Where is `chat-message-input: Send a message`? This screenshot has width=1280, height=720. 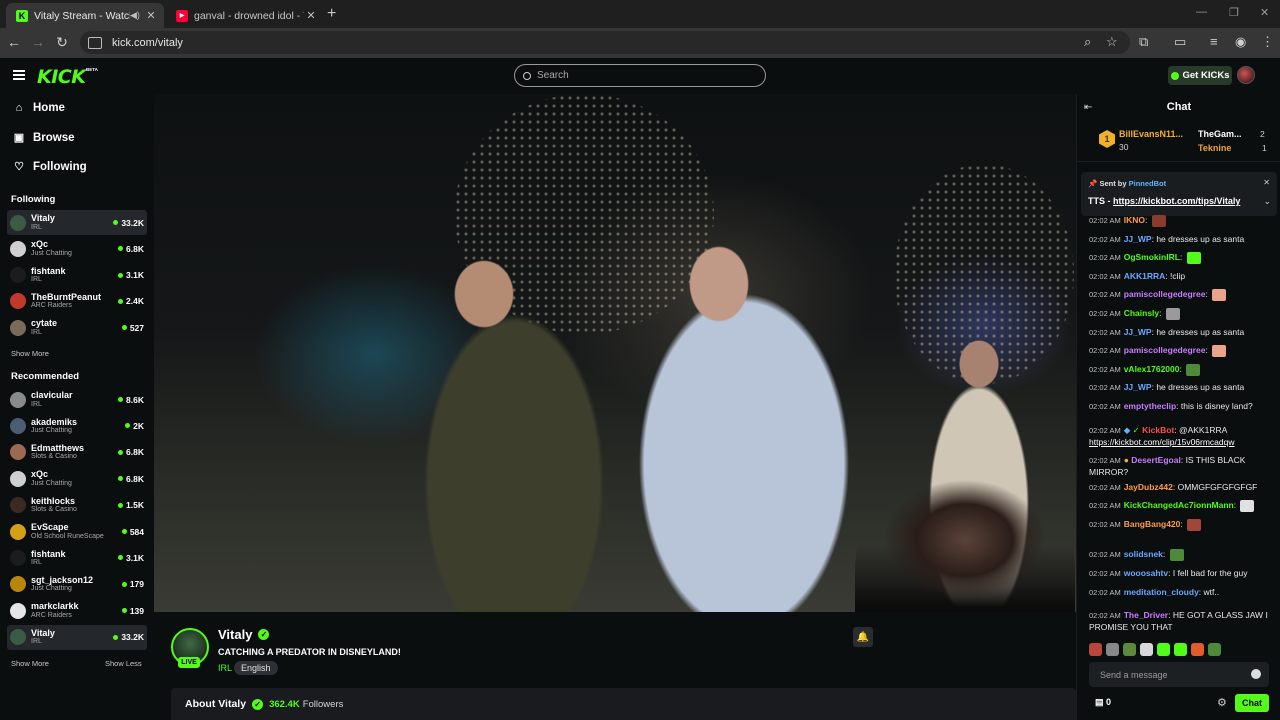 chat-message-input: Send a message is located at coordinates (1179, 674).